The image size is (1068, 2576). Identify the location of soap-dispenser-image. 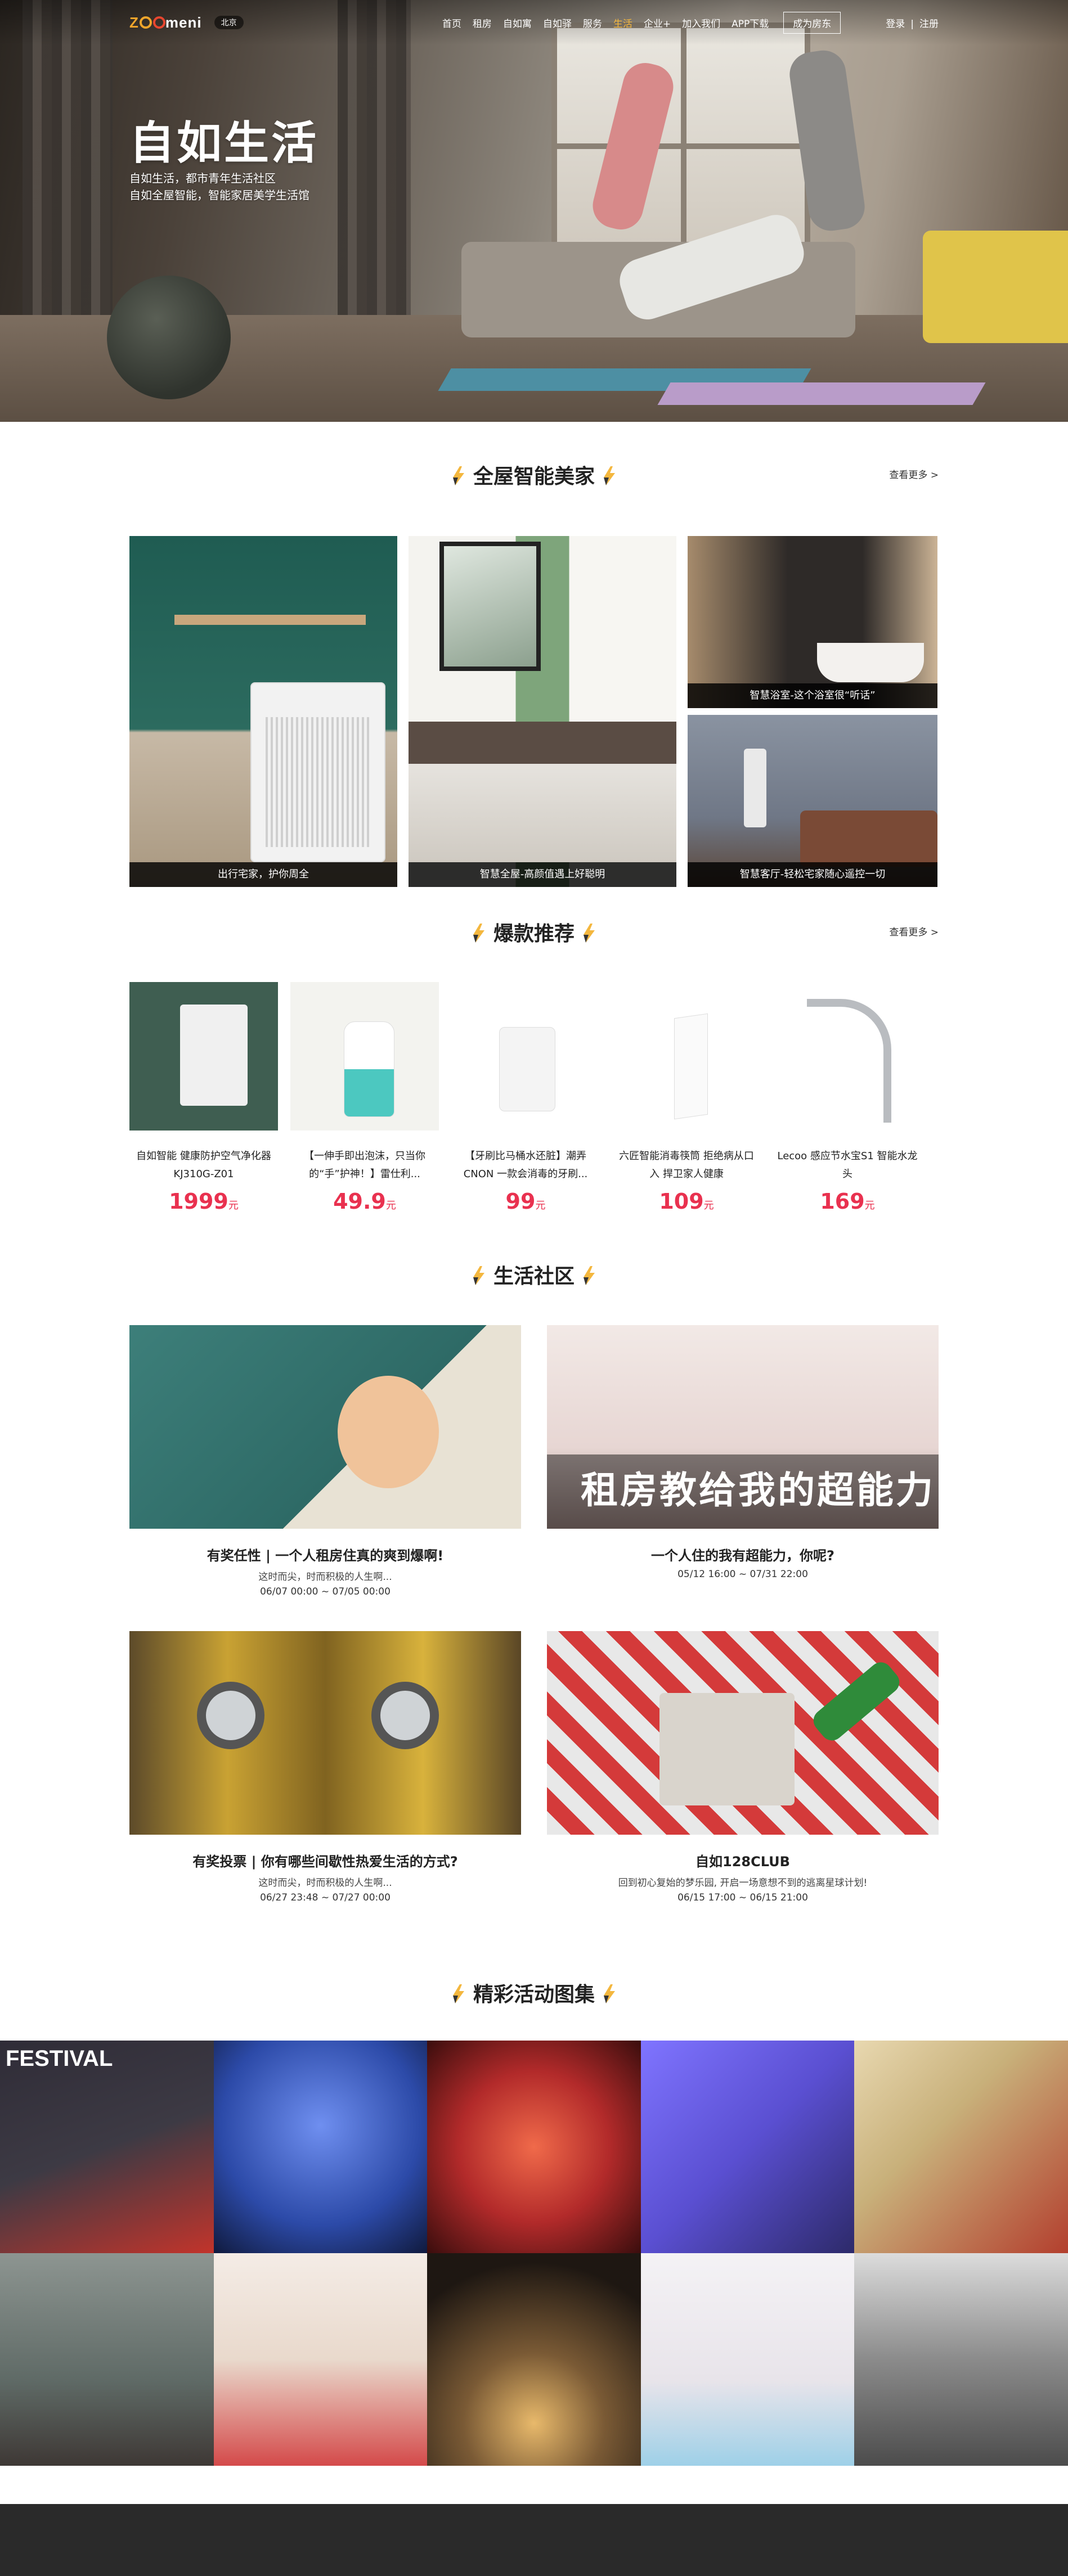
(369, 1069).